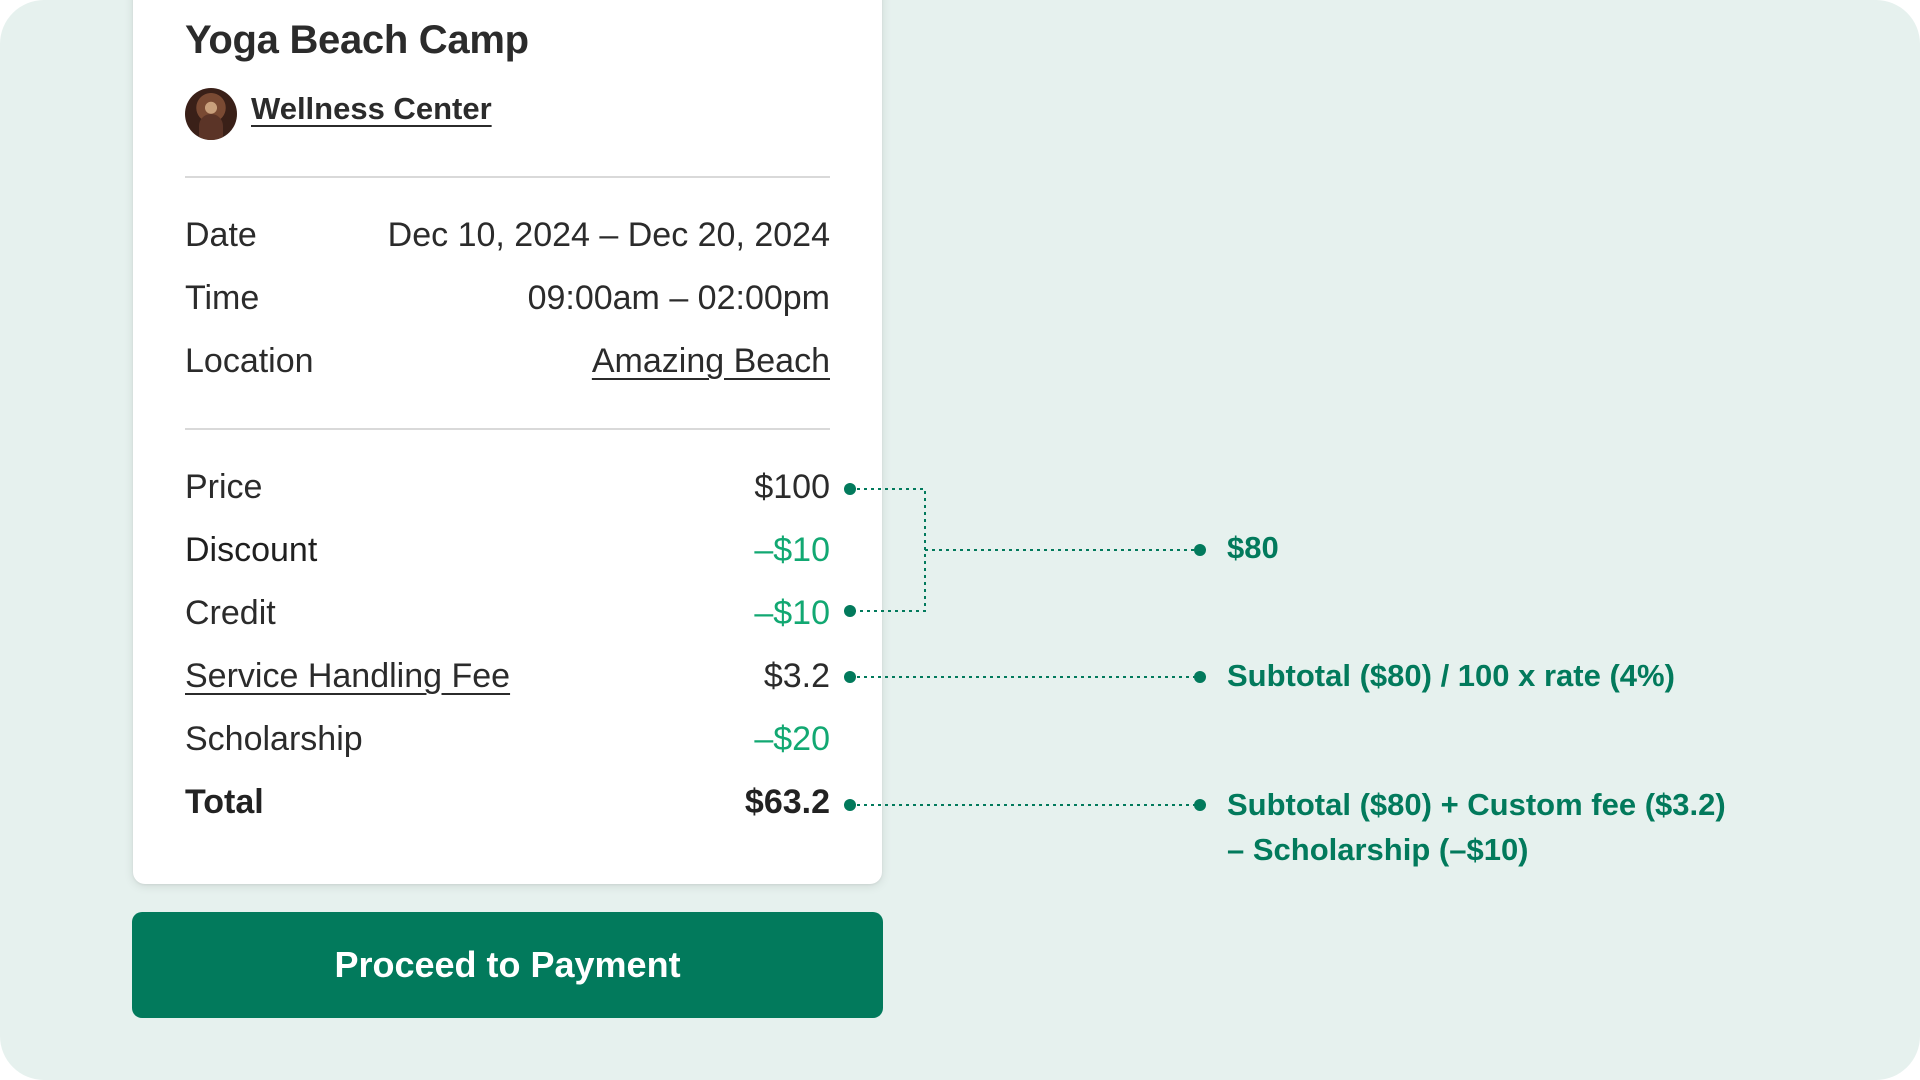  What do you see at coordinates (357, 40) in the screenshot?
I see `event-title: Yoga Beach Camp` at bounding box center [357, 40].